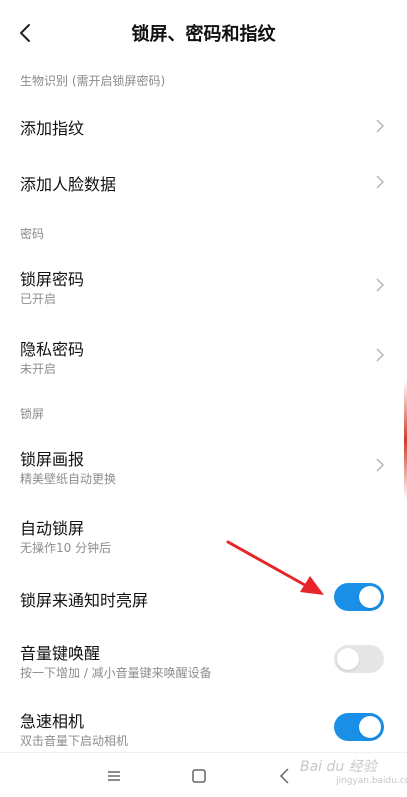  I want to click on row-quick-camera: 急速相机 双击音量下启动相机, so click(203, 725).